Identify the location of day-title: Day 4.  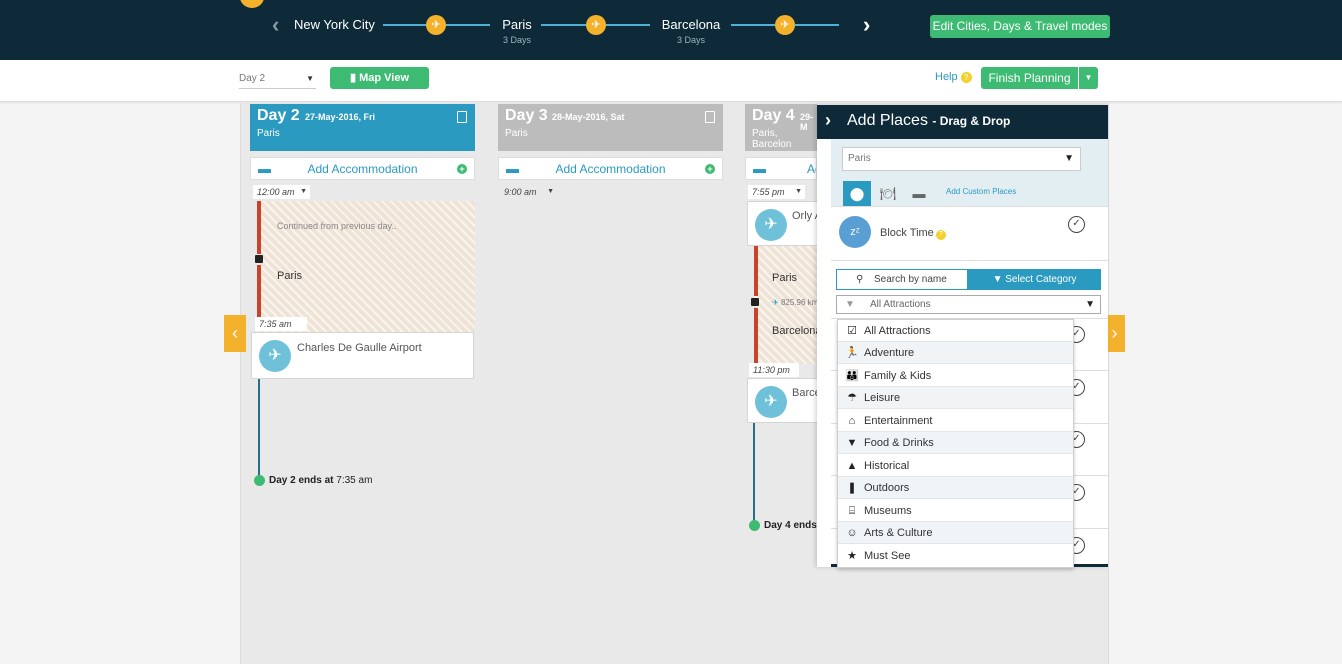
(773, 115).